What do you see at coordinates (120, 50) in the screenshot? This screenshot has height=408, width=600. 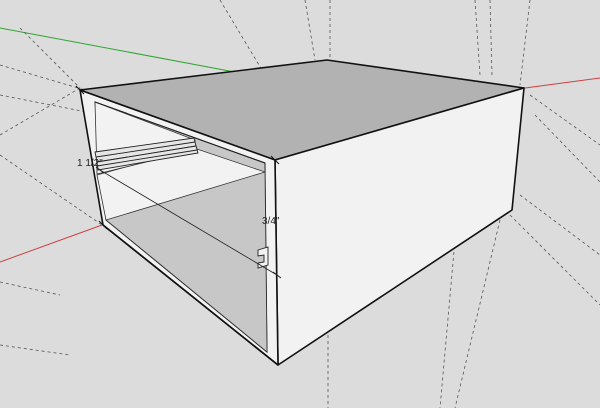 I see `green-axis-line` at bounding box center [120, 50].